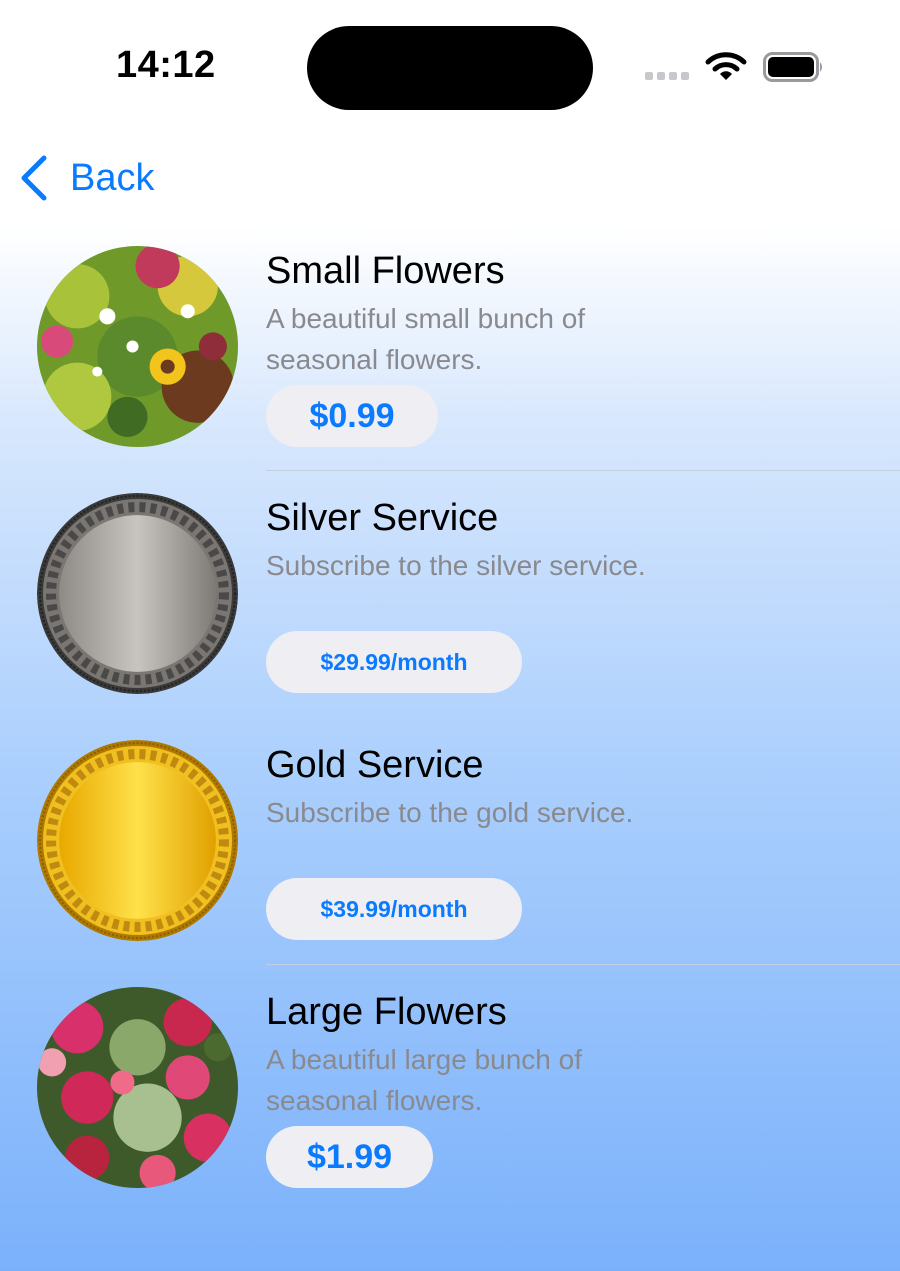 This screenshot has height=1271, width=900. I want to click on product-title: Silver Service, so click(382, 518).